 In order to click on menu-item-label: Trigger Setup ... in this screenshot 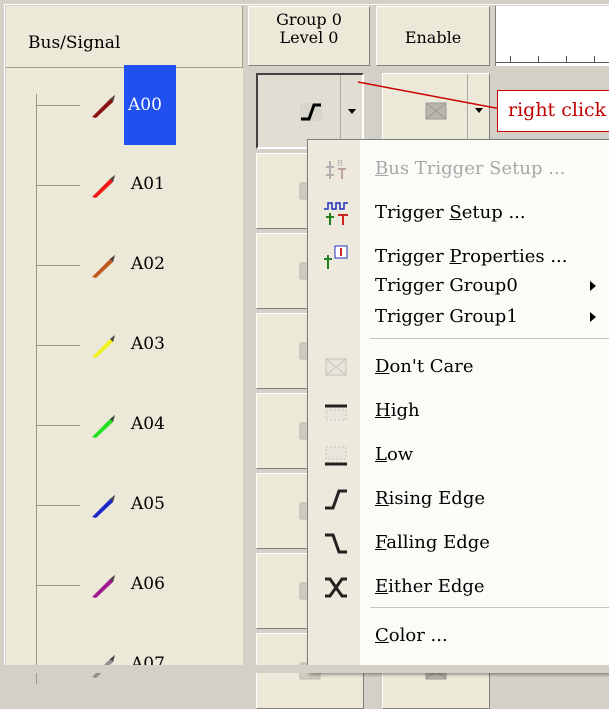, I will do `click(450, 212)`.